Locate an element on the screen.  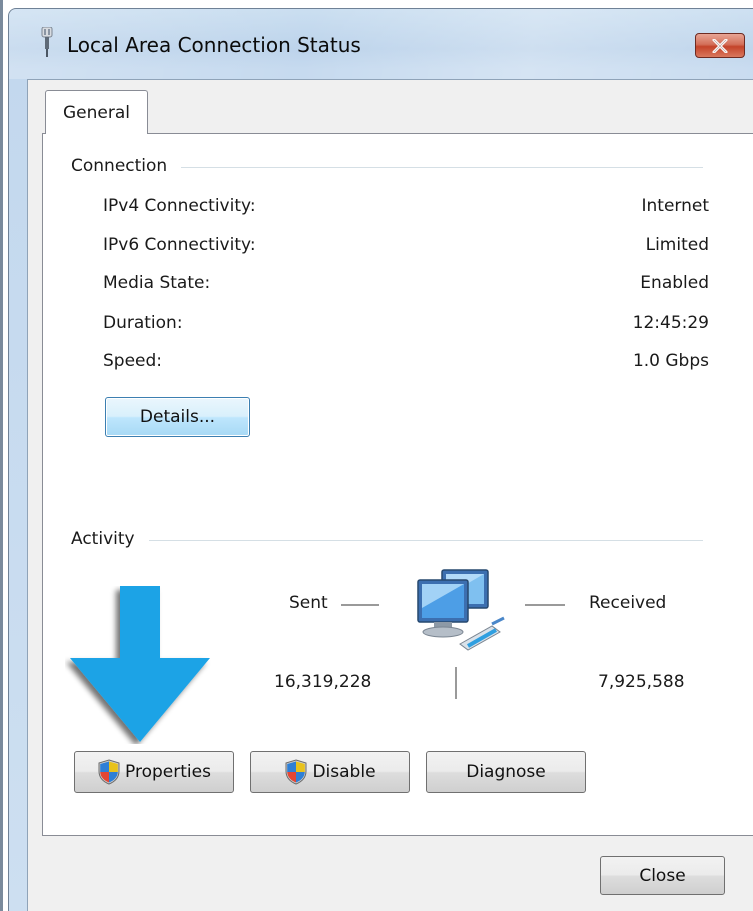
desktop-edge is located at coordinates (1, 455).